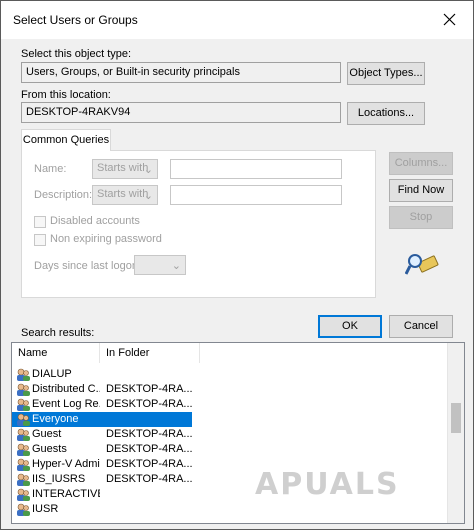  Describe the element at coordinates (106, 239) in the screenshot. I see `non-expiring-label: Non expiring password` at that location.